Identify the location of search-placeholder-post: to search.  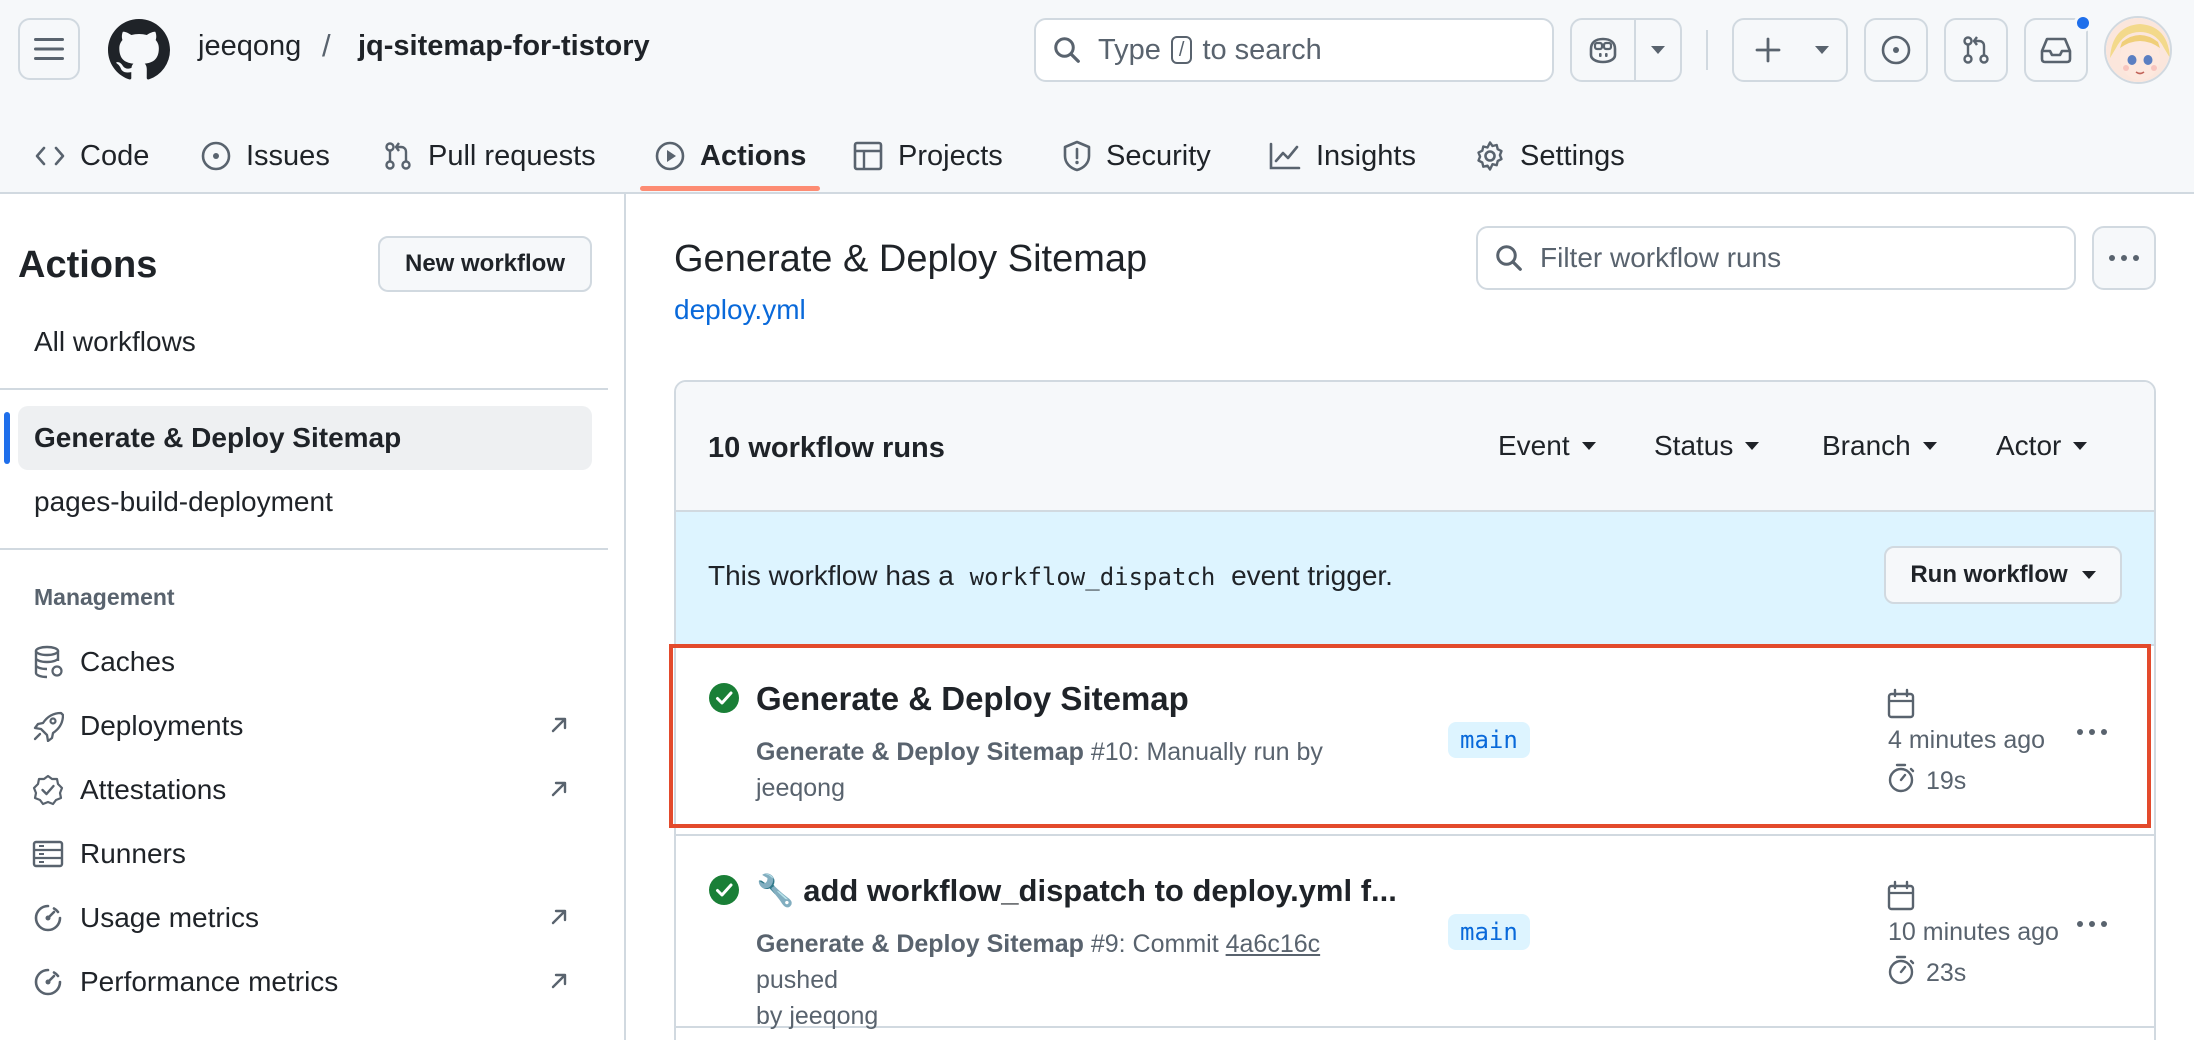
(1262, 49).